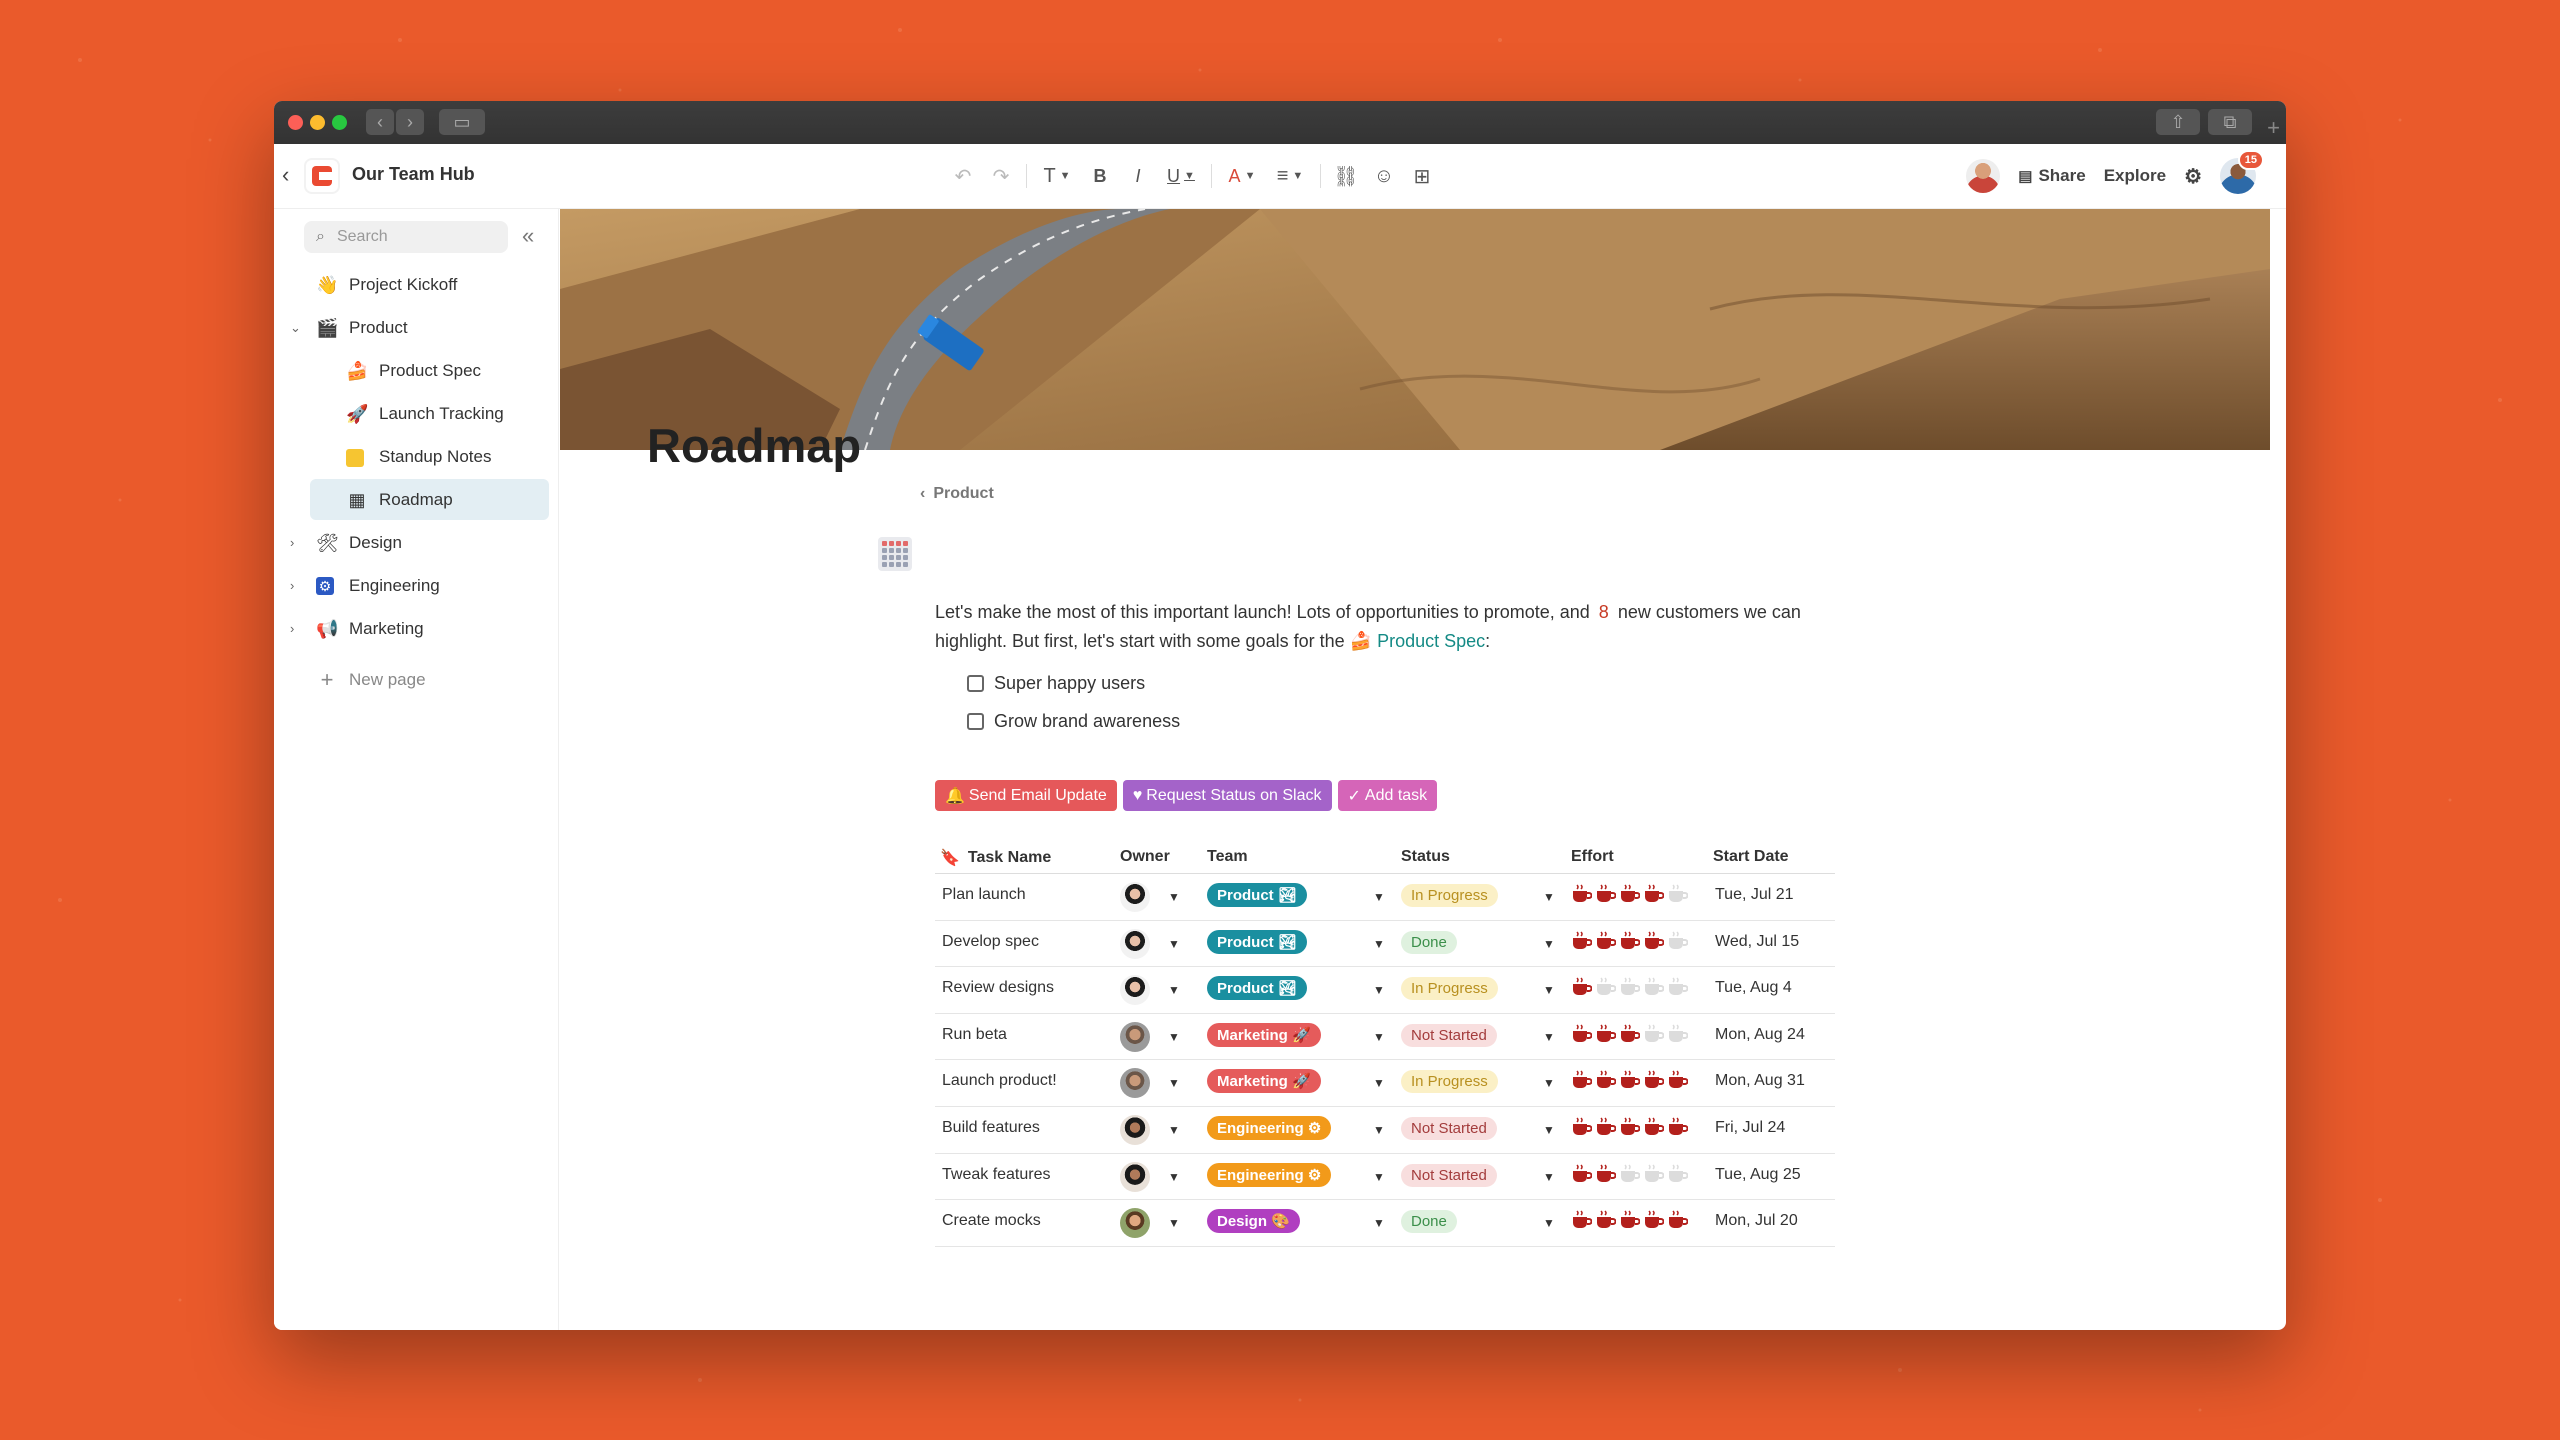  Describe the element at coordinates (1604, 612) in the screenshot. I see `customer-count: 8` at that location.